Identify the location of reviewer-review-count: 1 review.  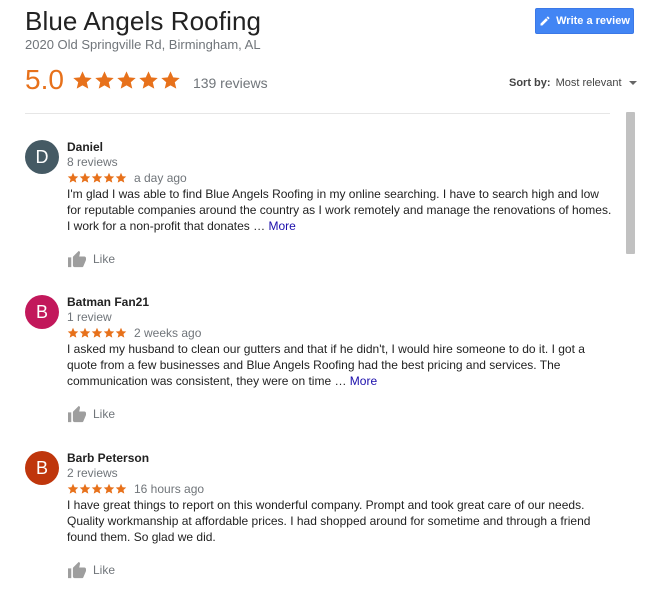
(89, 317).